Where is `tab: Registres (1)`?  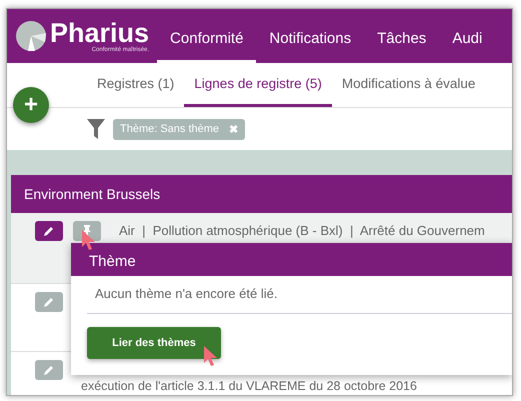
tab: Registres (1) is located at coordinates (135, 85).